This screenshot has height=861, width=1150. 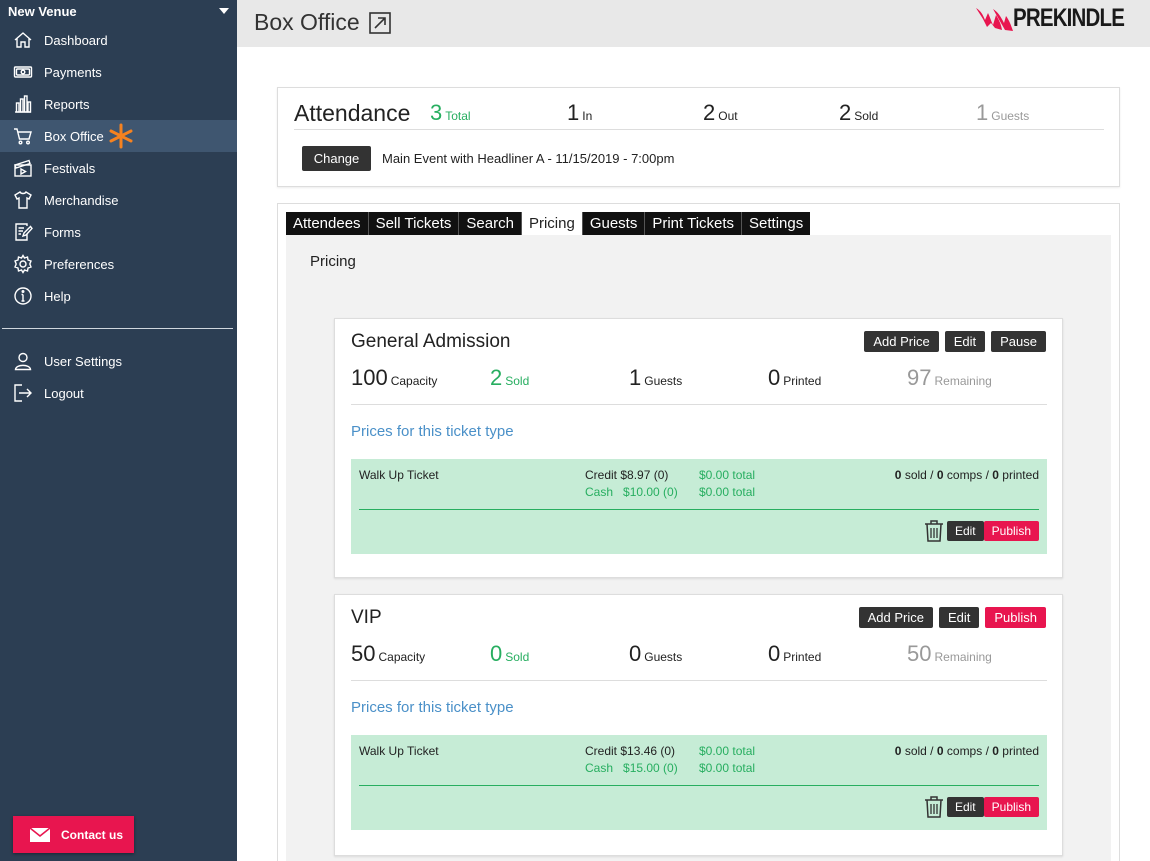 What do you see at coordinates (42, 11) in the screenshot?
I see `venue-name: New Venue` at bounding box center [42, 11].